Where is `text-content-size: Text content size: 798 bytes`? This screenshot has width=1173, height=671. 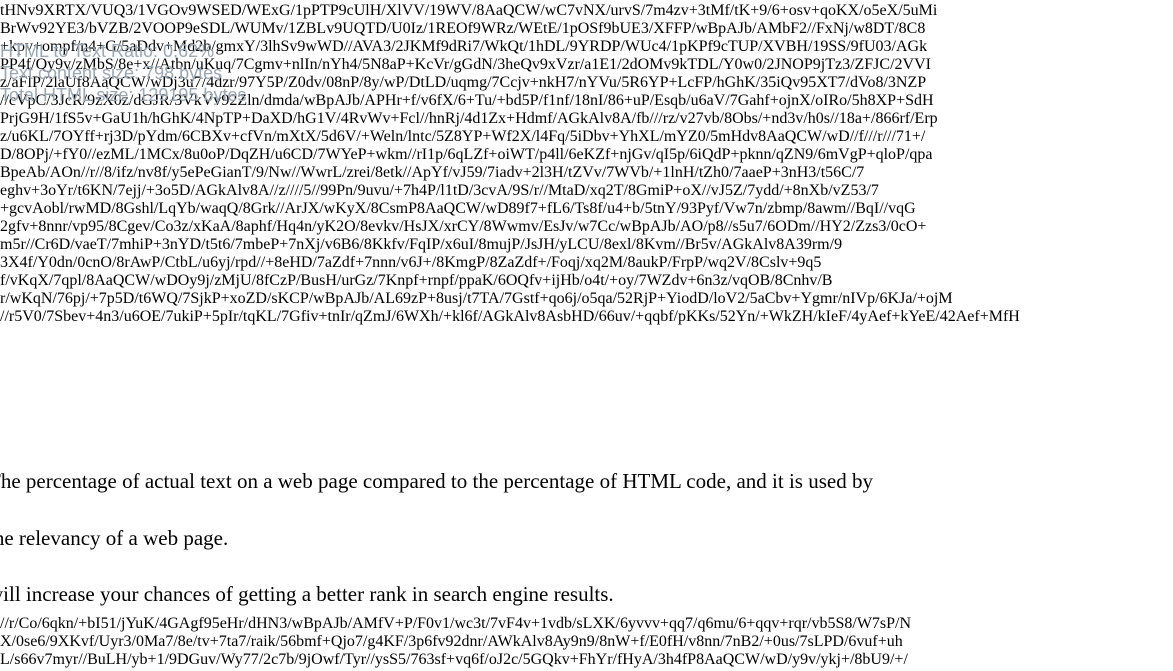 text-content-size: Text content size: 798 bytes is located at coordinates (111, 73).